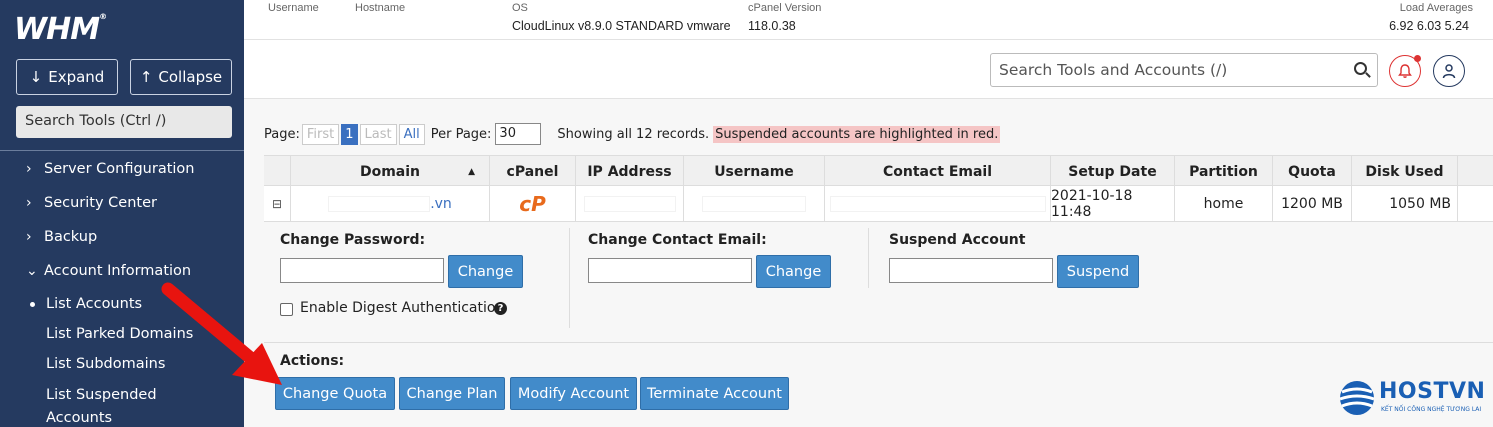  What do you see at coordinates (378, 134) in the screenshot?
I see `page-last-button: Last` at bounding box center [378, 134].